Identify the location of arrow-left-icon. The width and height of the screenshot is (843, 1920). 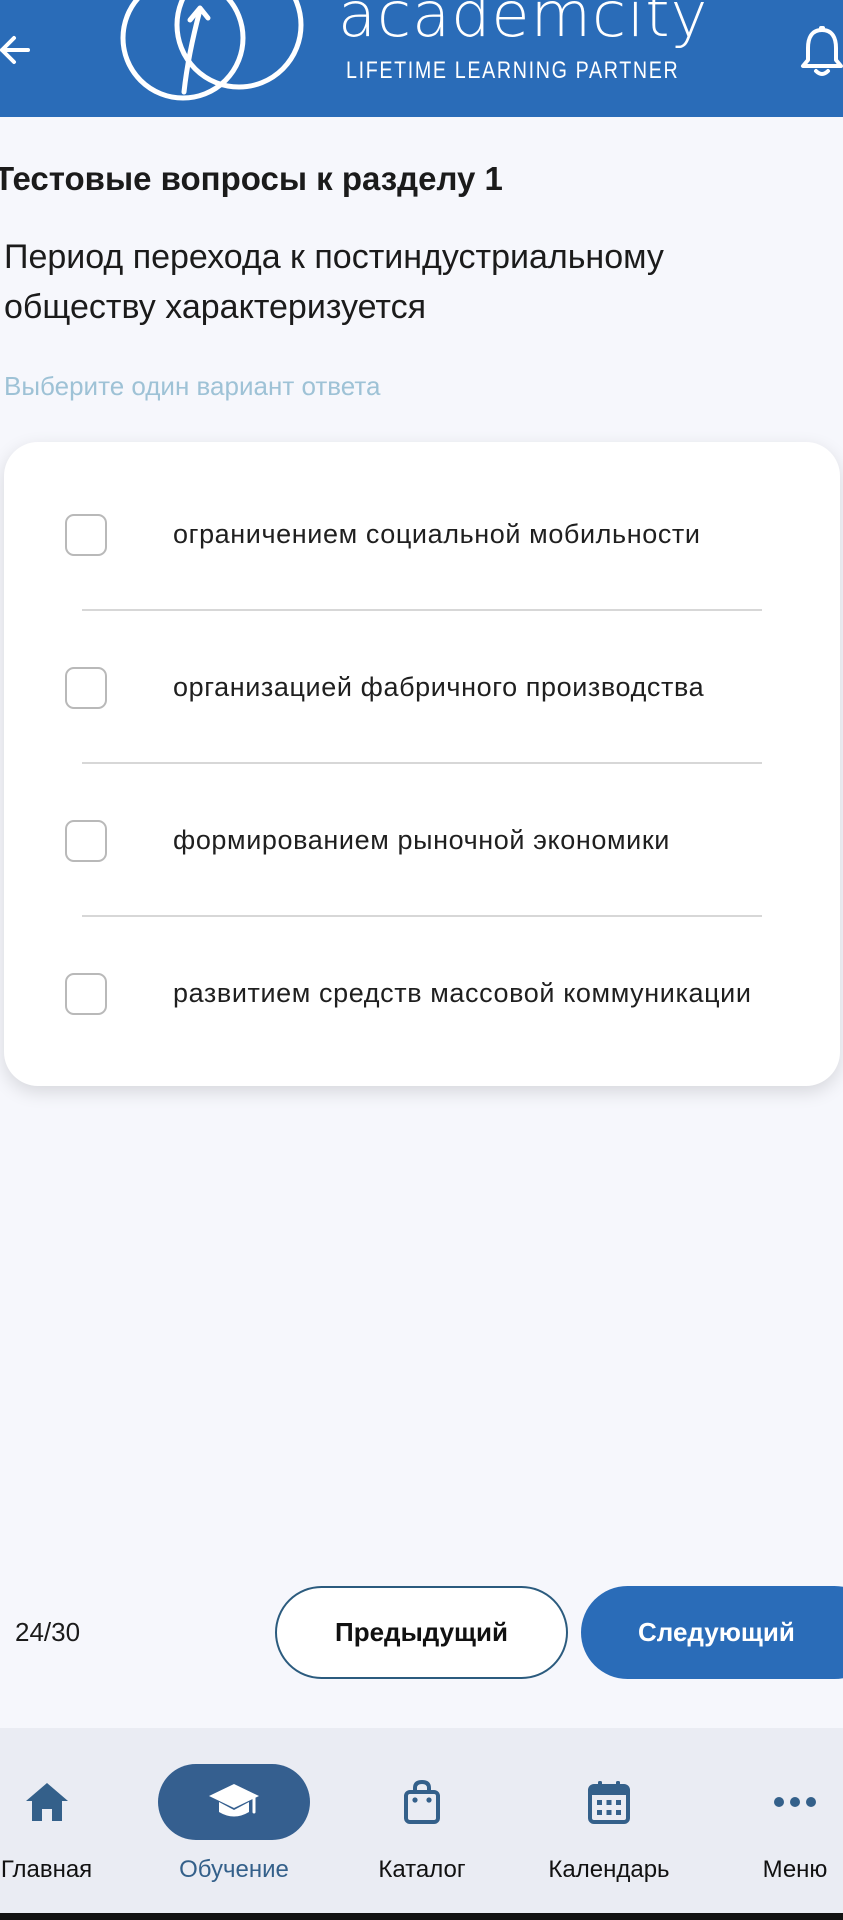
(15, 50).